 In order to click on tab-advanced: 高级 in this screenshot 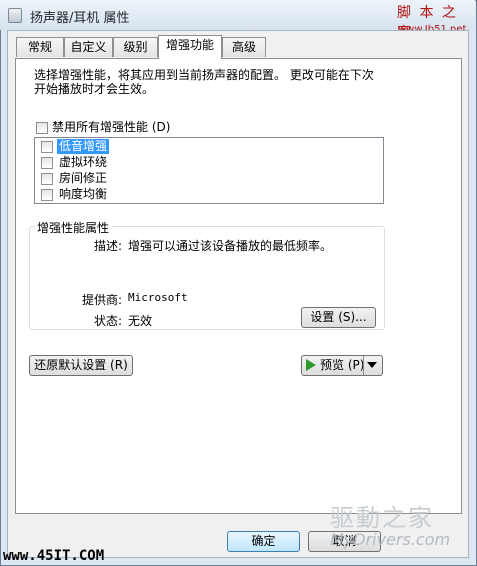, I will do `click(244, 47)`.